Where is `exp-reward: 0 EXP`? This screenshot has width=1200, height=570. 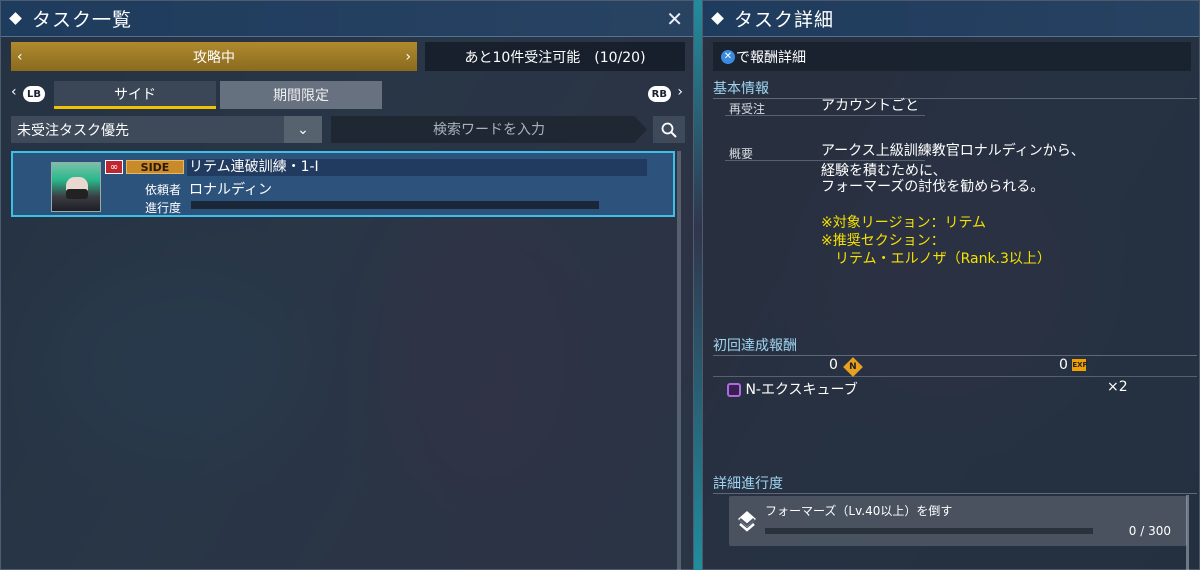
exp-reward: 0 EXP is located at coordinates (1073, 365).